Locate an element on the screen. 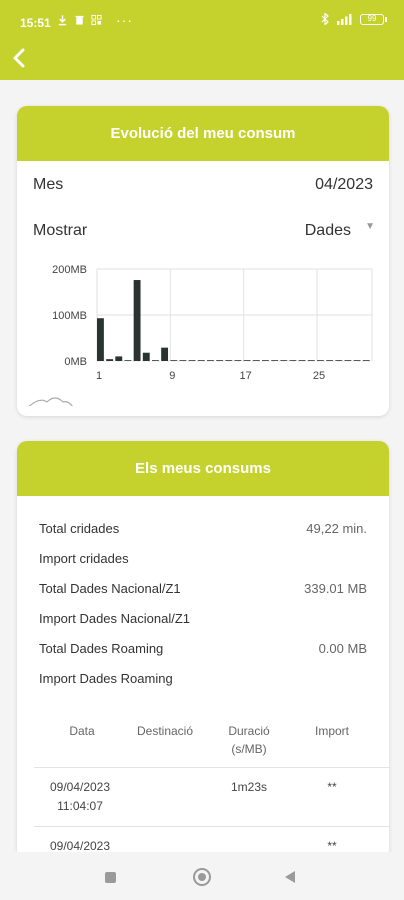 This screenshot has width=404, height=900. row-date: 09/04/2023 11:04:07 is located at coordinates (80, 797).